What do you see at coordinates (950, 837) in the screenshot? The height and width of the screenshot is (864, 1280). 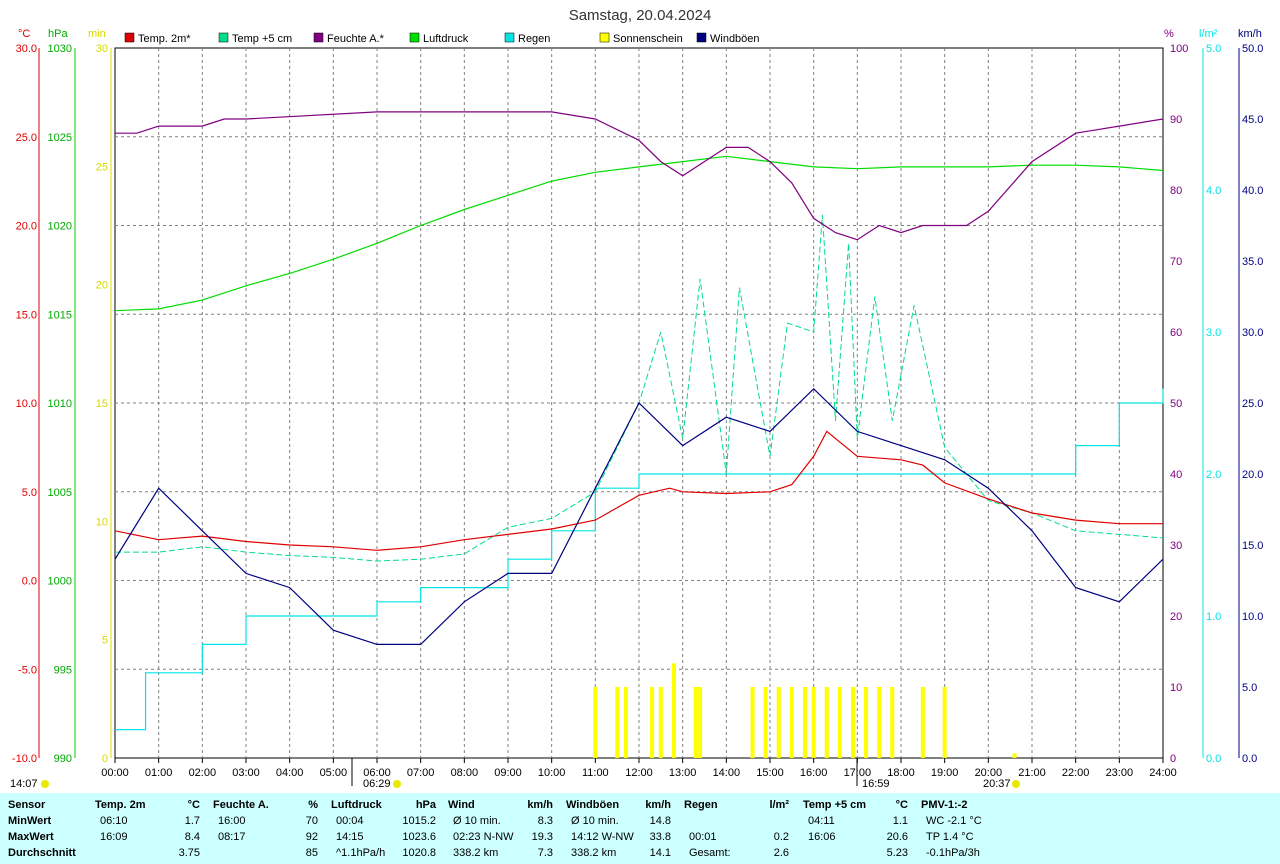 I see `stats-cell-text: TP 1.4 °C` at bounding box center [950, 837].